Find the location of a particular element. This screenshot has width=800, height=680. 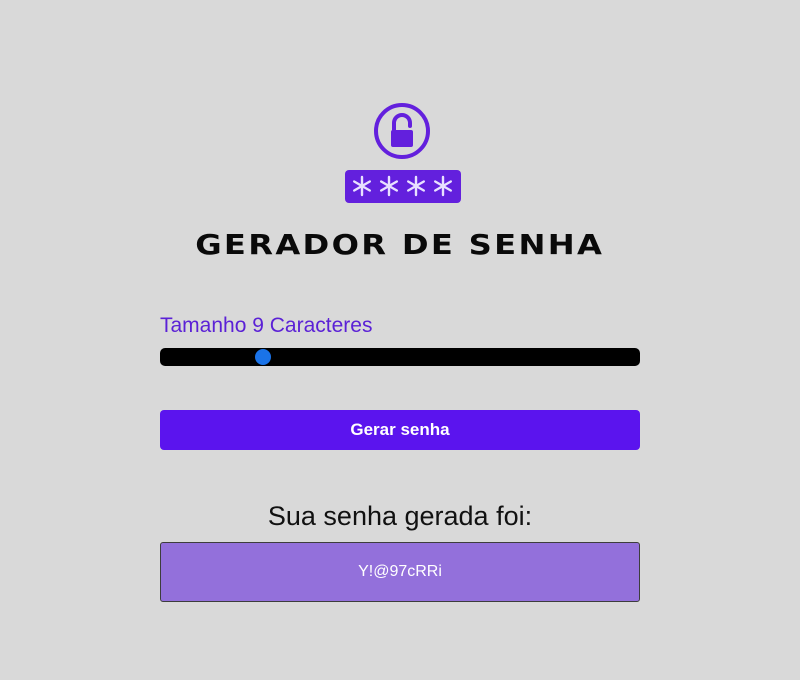

length-slider-thumb is located at coordinates (263, 357).